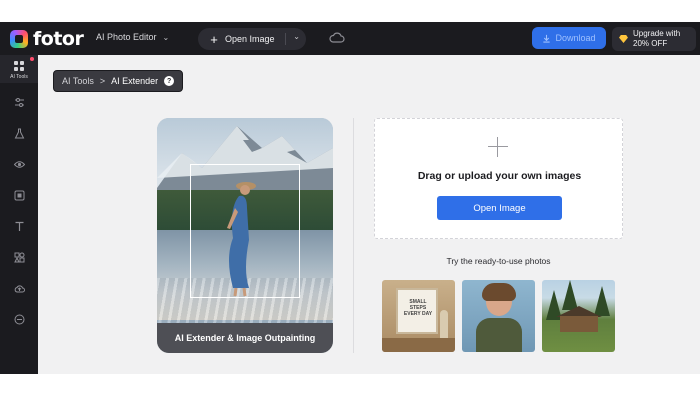 This screenshot has width=700, height=400. Describe the element at coordinates (214, 39) in the screenshot. I see `plus-icon: +` at that location.